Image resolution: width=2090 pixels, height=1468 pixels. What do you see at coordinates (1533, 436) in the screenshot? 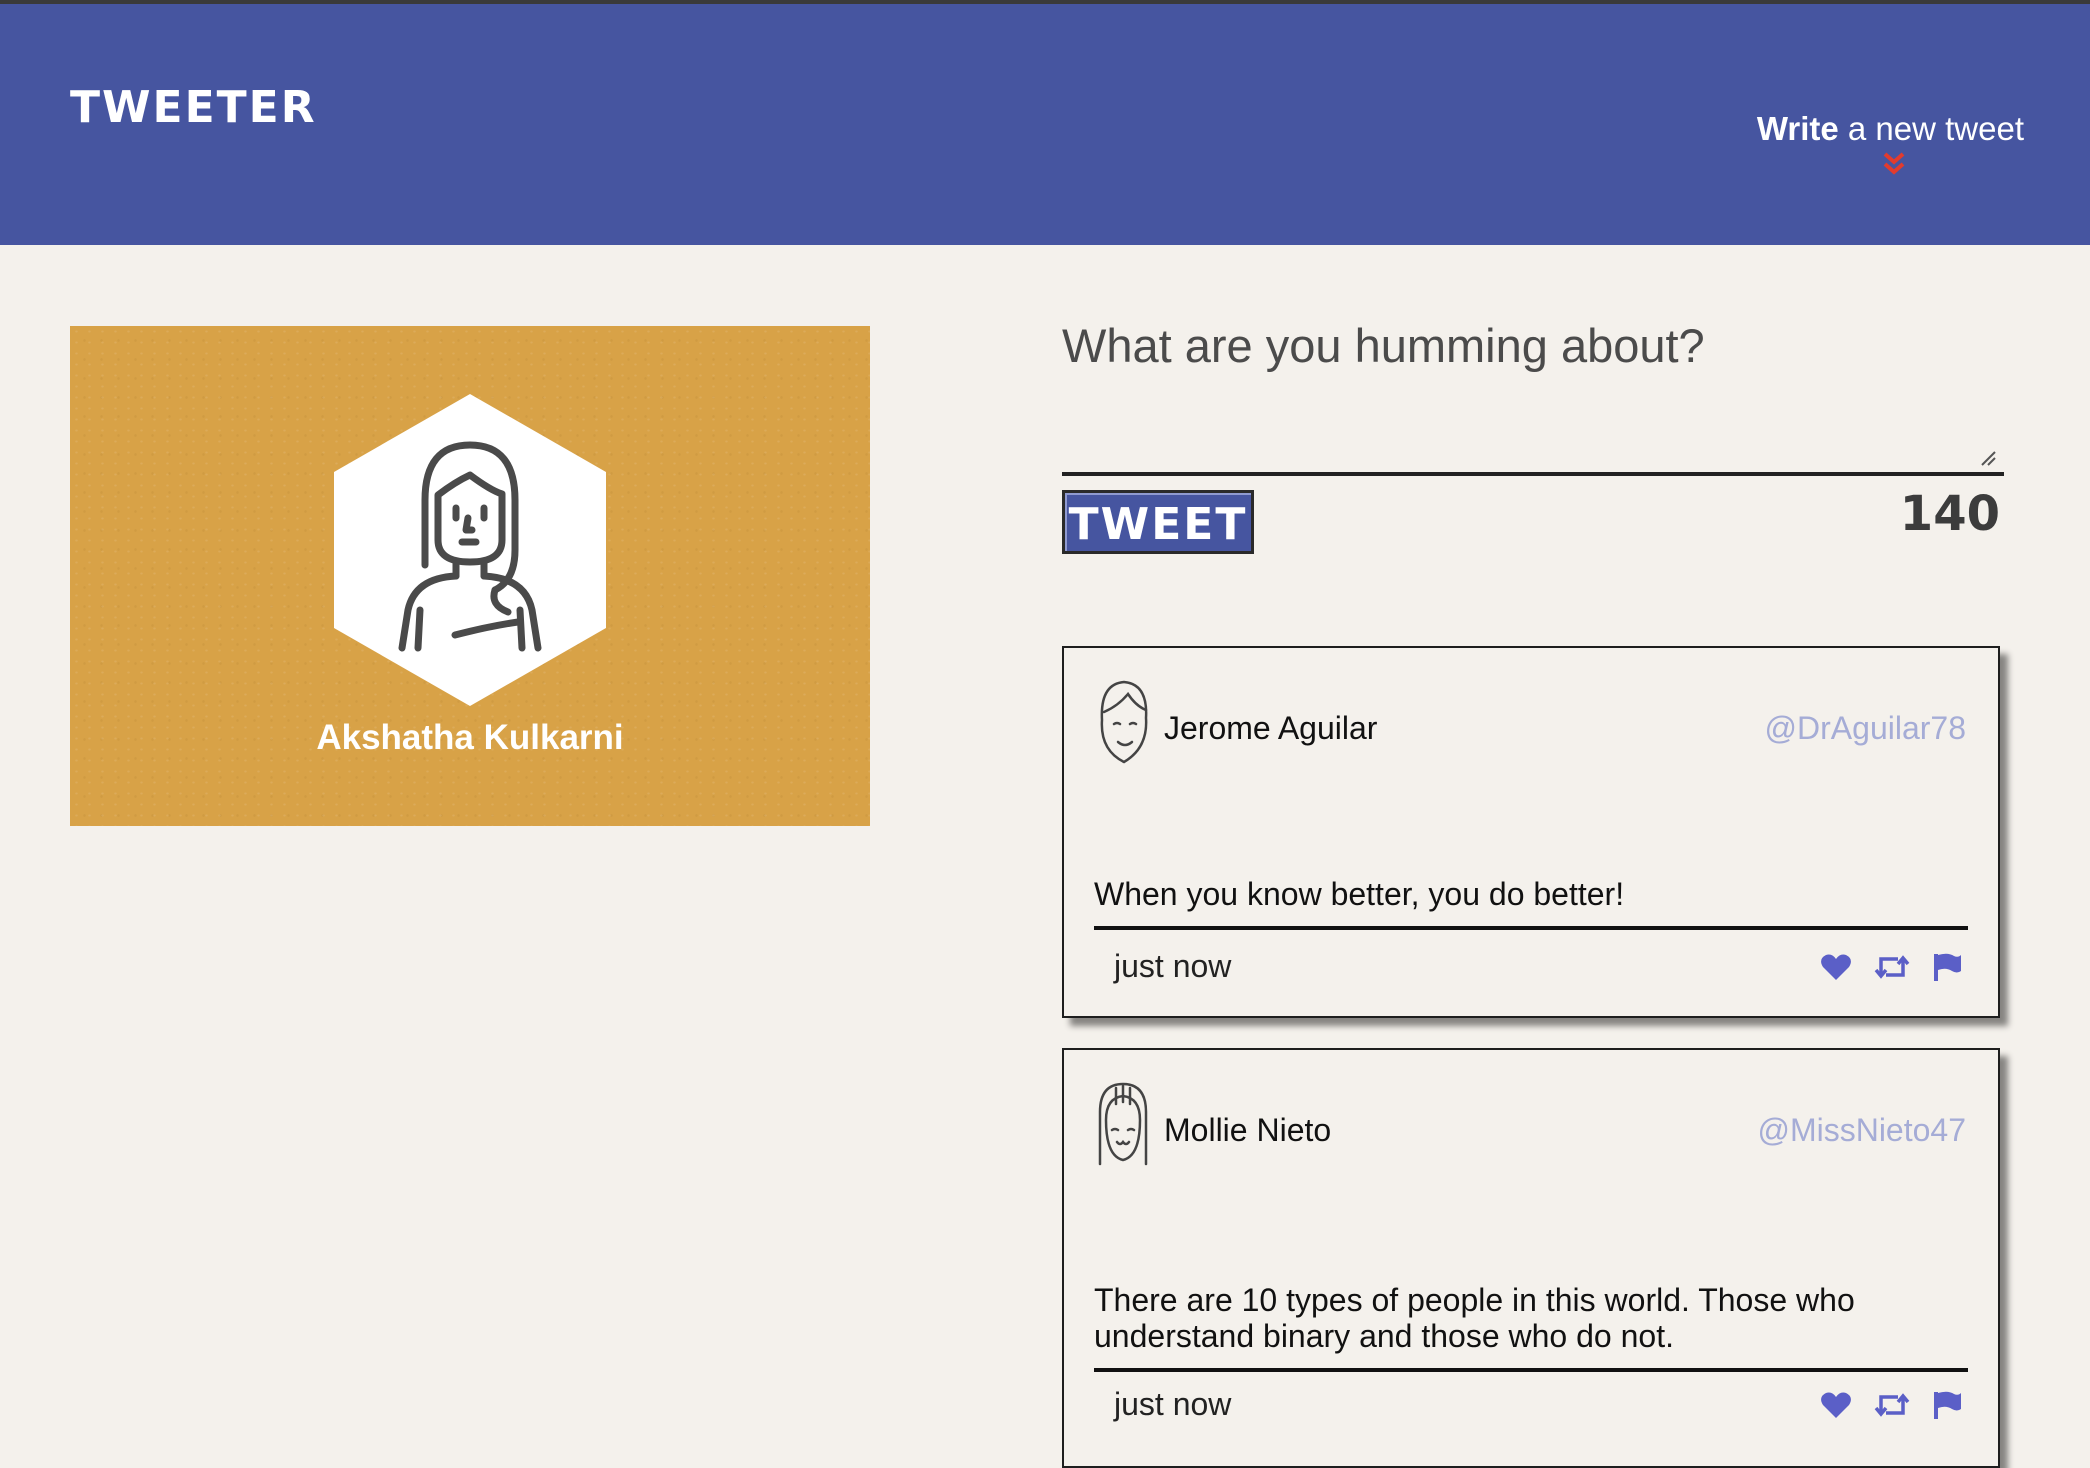
I see `tweet-textarea` at bounding box center [1533, 436].